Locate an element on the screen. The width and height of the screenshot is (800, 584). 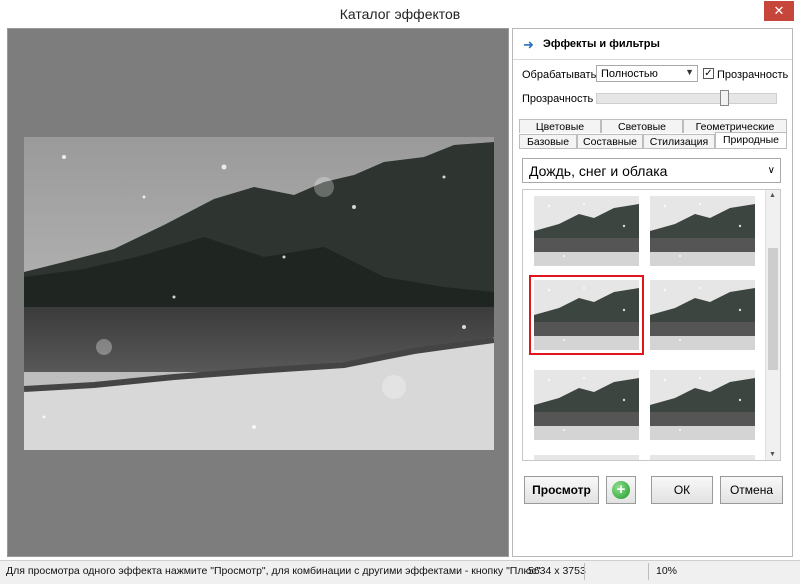
scrollbar-thumb is located at coordinates (773, 309).